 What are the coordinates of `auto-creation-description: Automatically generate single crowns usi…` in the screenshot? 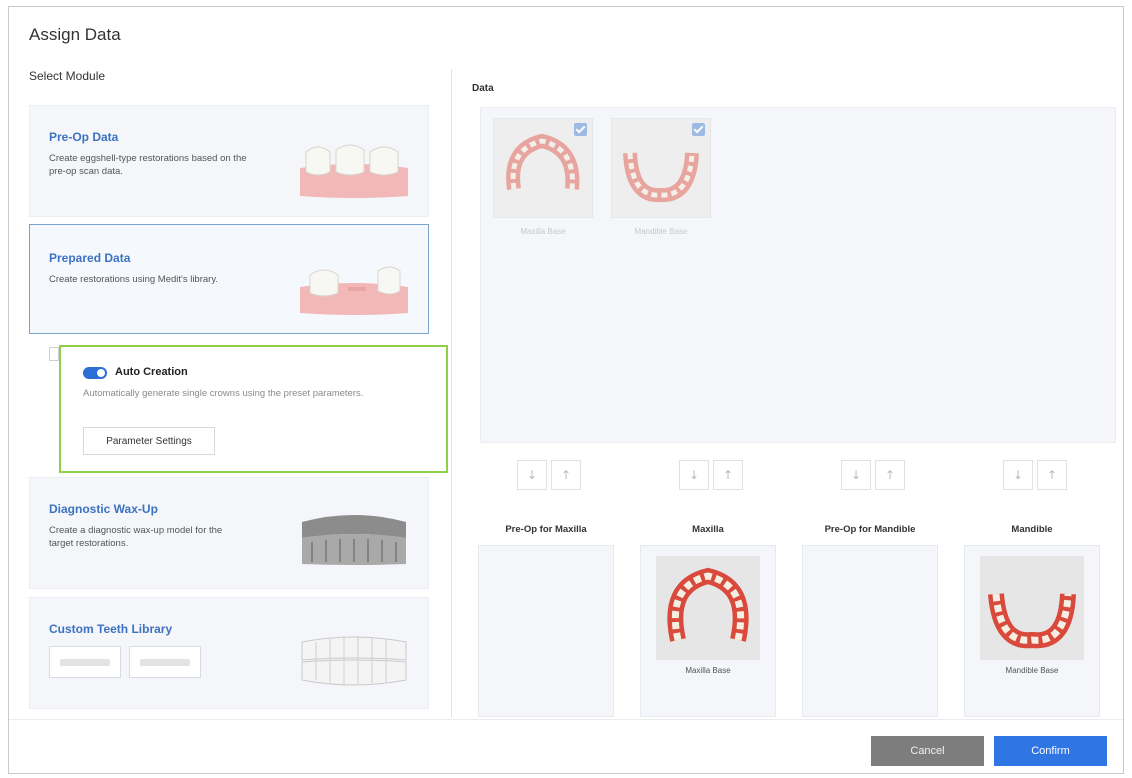 It's located at (223, 393).